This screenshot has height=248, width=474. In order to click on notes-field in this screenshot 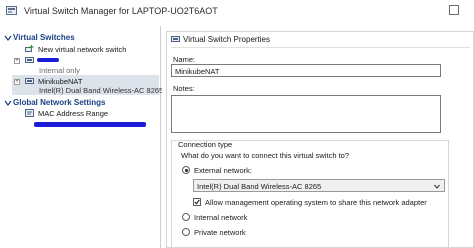, I will do `click(306, 114)`.